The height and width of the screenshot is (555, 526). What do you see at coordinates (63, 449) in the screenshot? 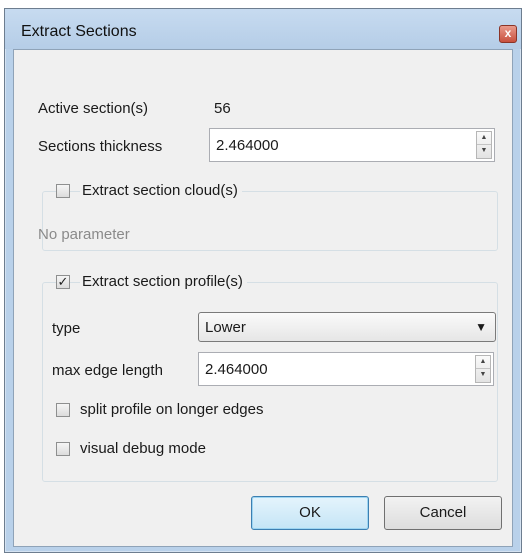
I see `visual-debug-checkbox` at bounding box center [63, 449].